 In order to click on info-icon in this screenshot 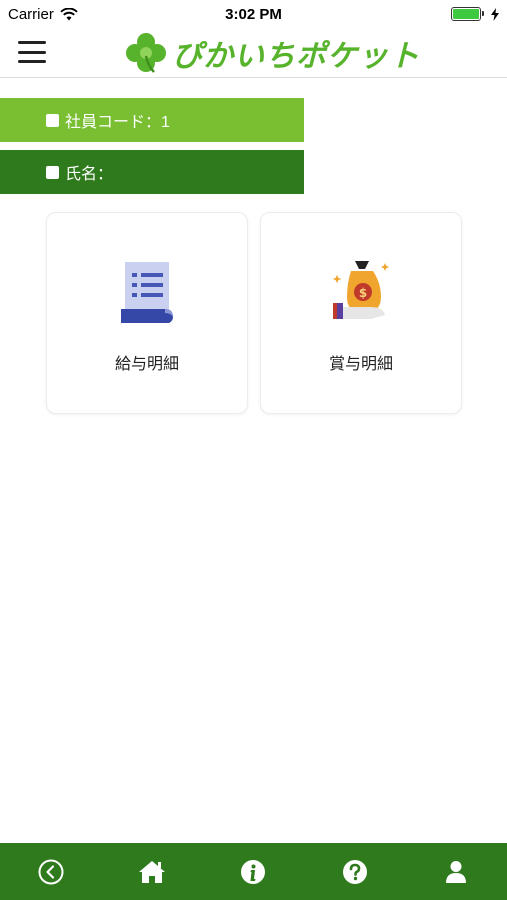, I will do `click(253, 871)`.